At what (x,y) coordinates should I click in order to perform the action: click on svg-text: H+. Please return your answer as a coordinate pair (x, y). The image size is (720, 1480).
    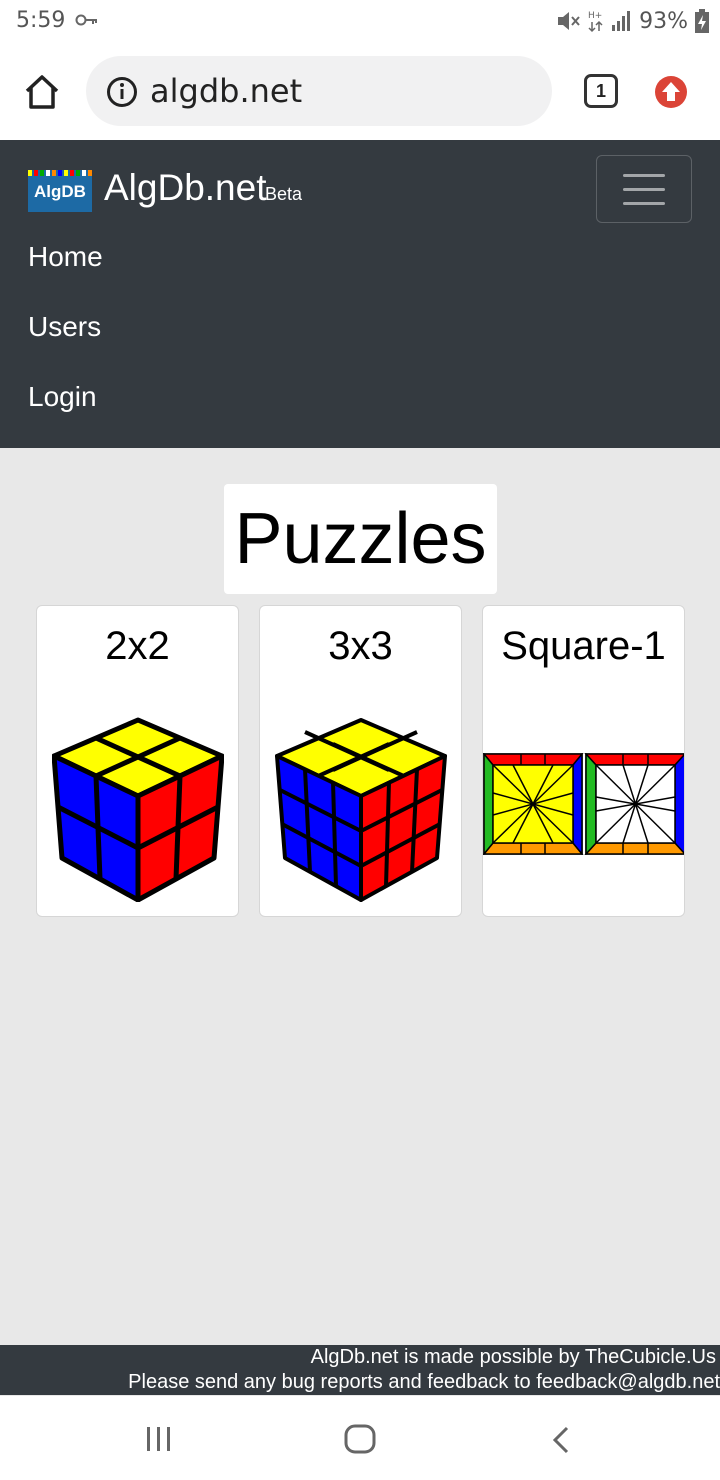
    Looking at the image, I should click on (595, 16).